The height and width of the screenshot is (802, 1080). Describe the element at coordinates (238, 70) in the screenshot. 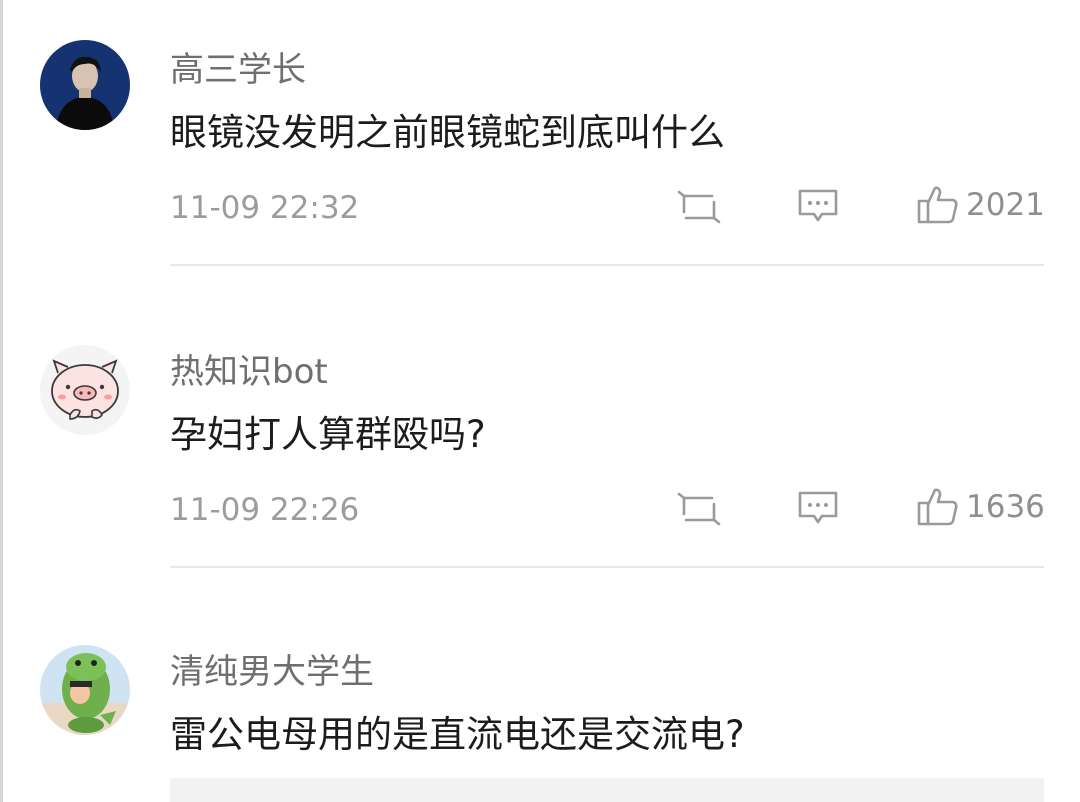

I see `username: 高三学长` at that location.